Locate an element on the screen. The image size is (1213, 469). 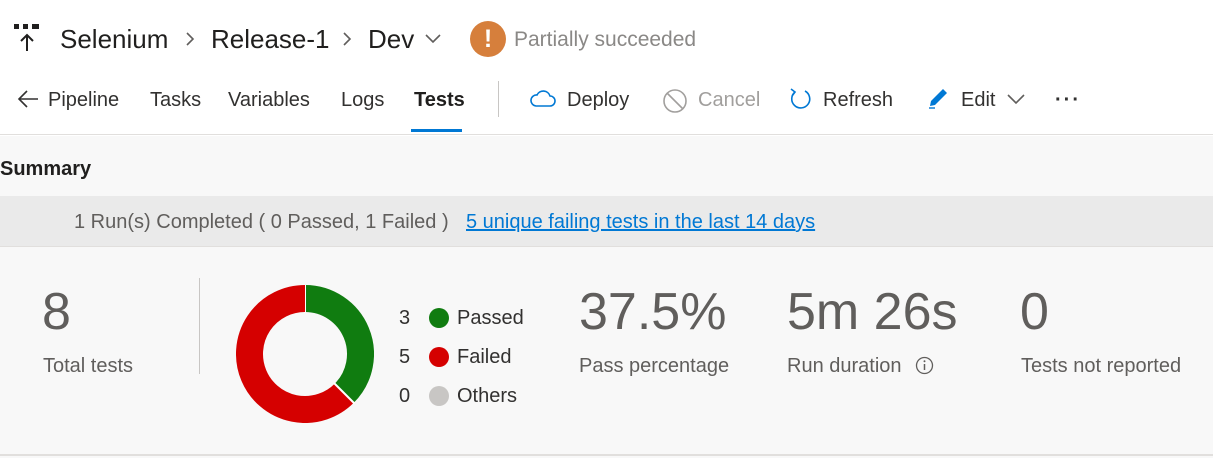
cancel-button: Cancel is located at coordinates (729, 100).